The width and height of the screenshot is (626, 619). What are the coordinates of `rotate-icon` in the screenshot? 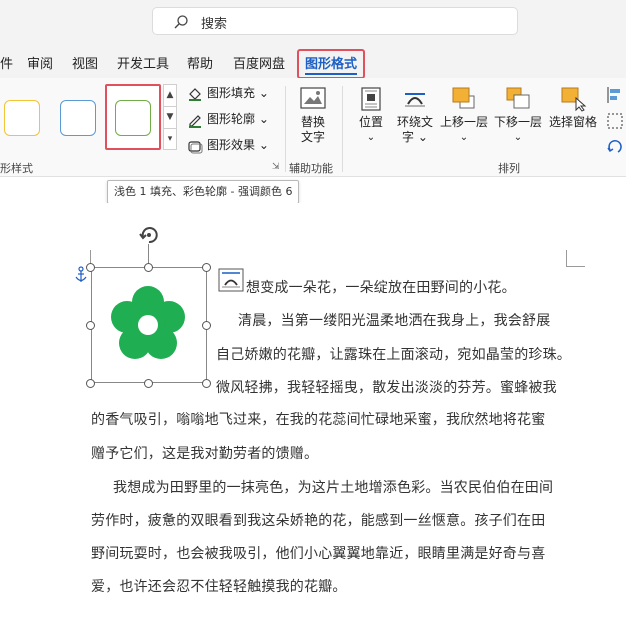 It's located at (614, 146).